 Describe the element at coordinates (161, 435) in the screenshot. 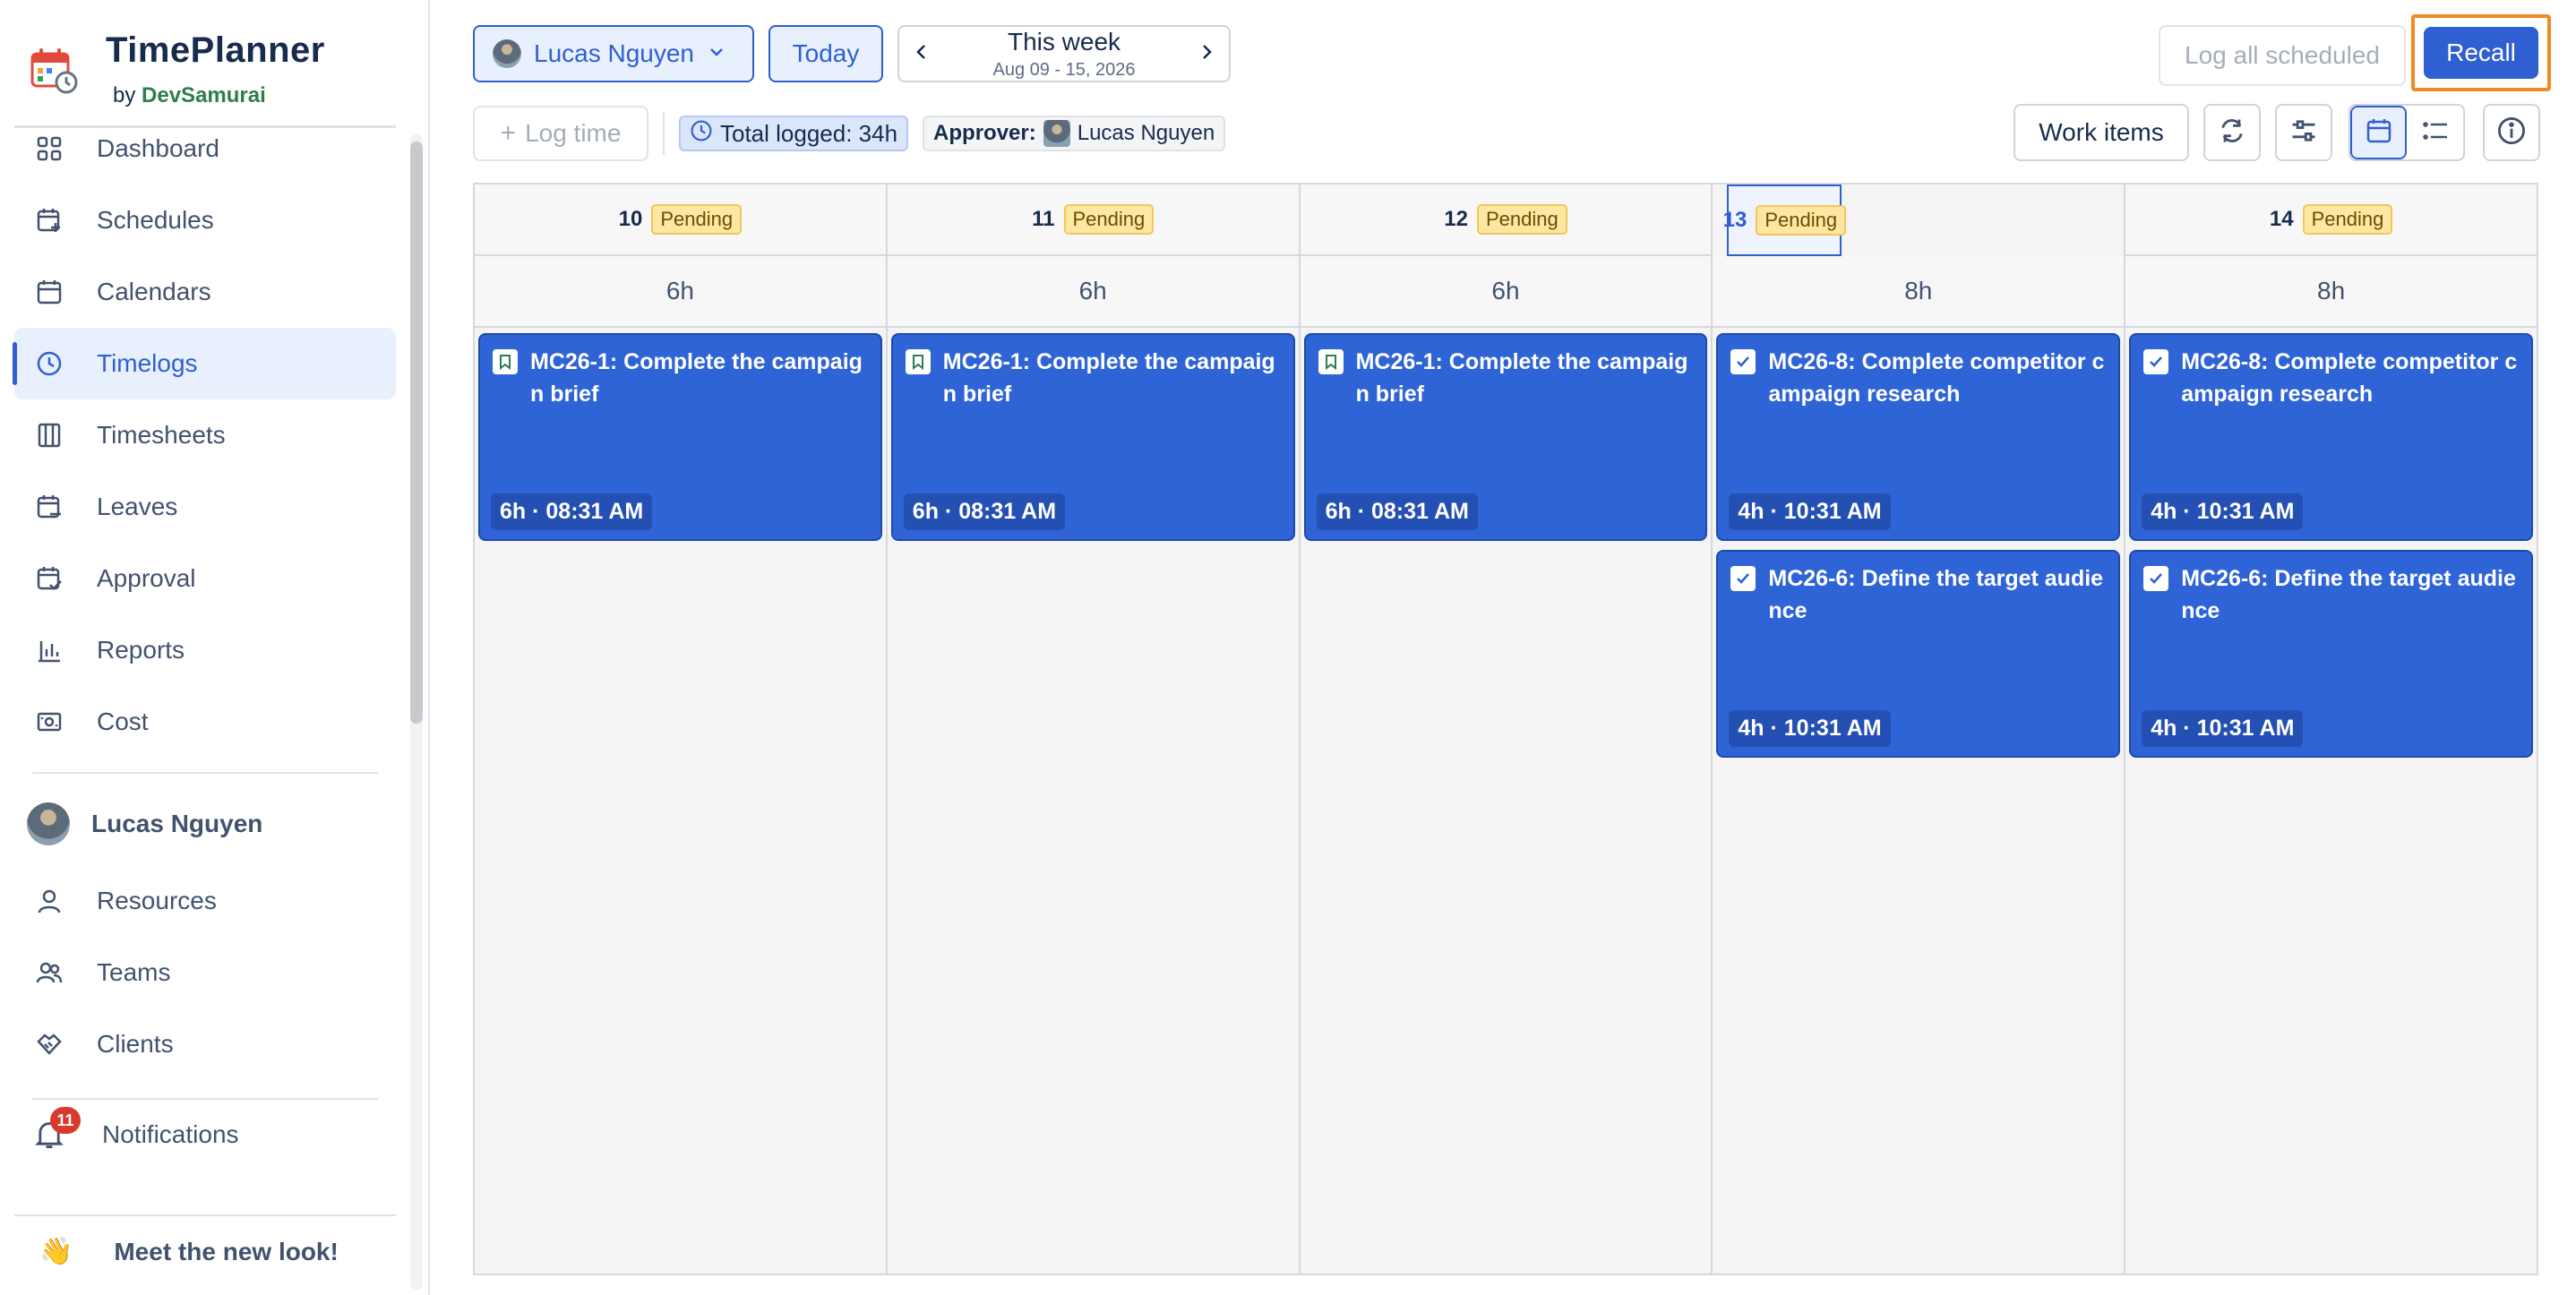

I see `sidebar-item-label: Timesheets` at that location.